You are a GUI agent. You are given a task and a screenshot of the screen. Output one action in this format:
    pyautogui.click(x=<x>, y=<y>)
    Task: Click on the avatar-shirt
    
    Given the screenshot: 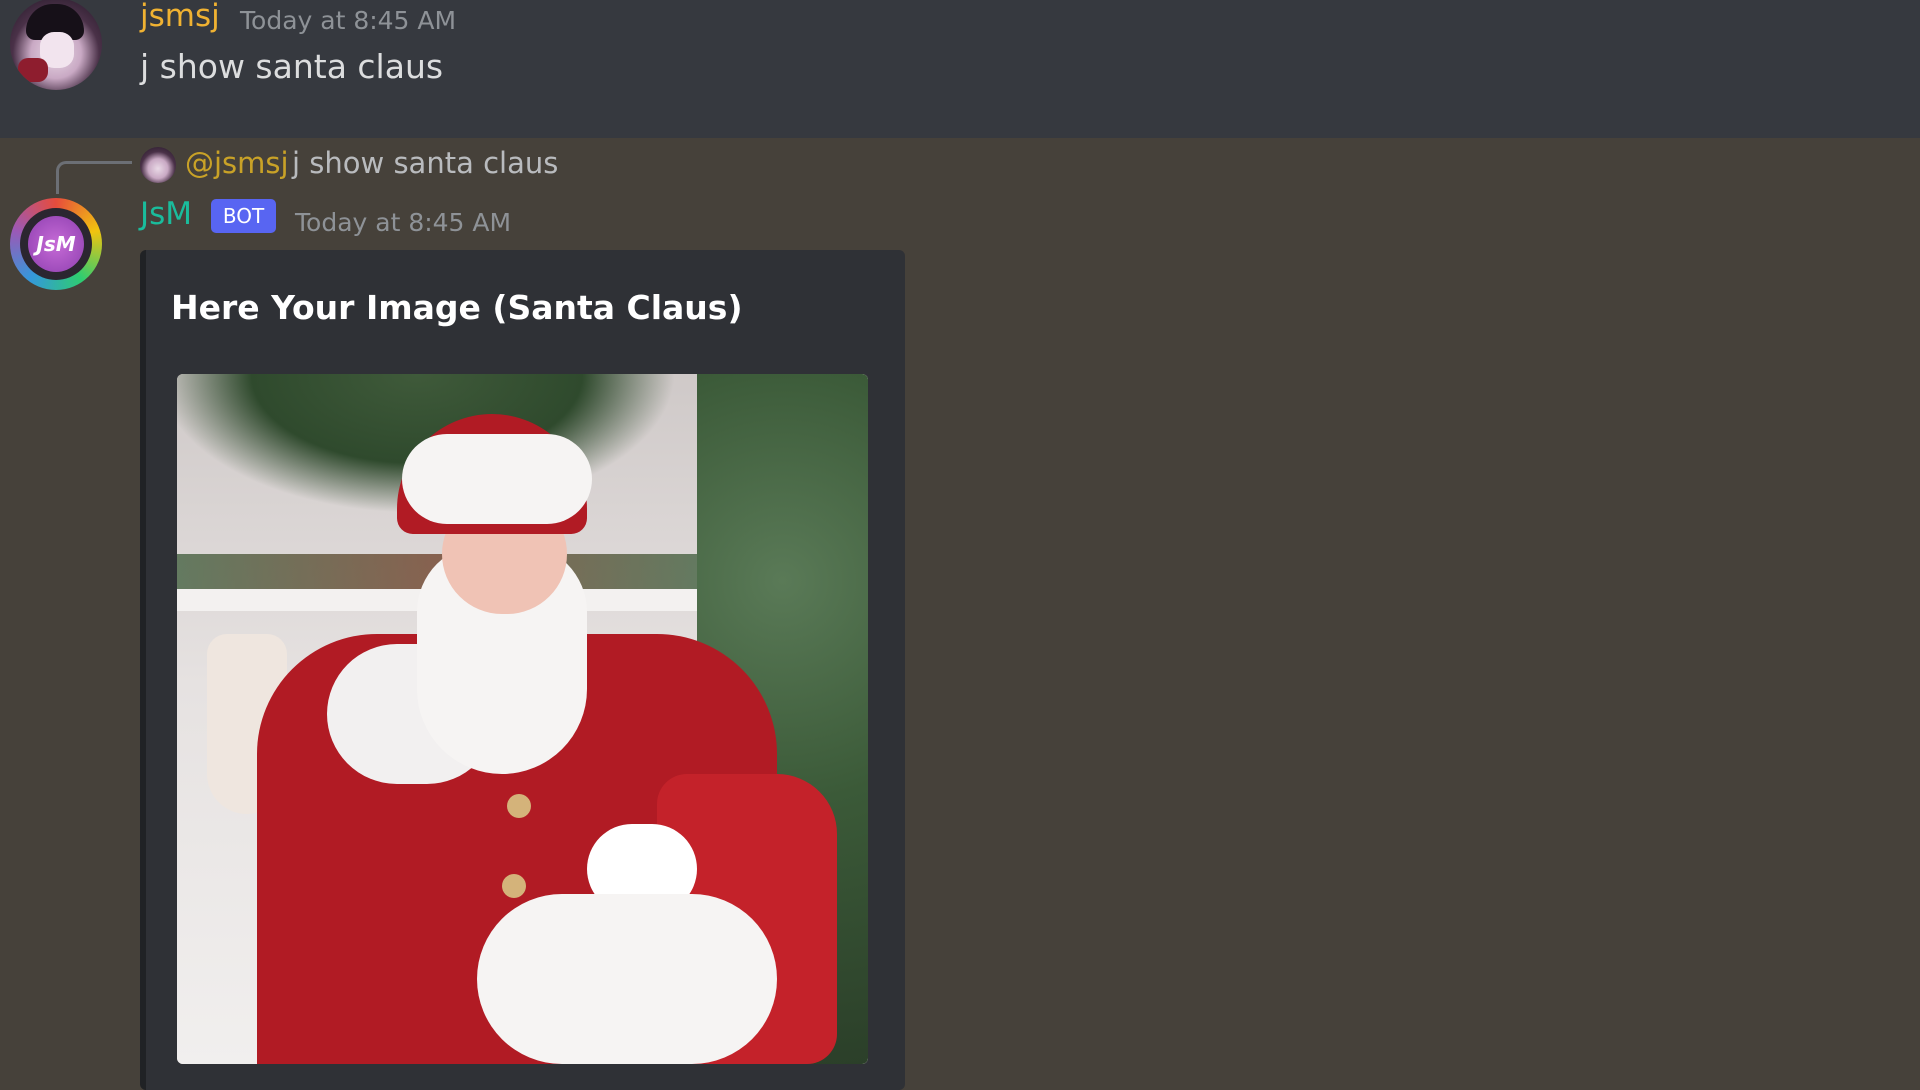 What is the action you would take?
    pyautogui.click(x=33, y=70)
    